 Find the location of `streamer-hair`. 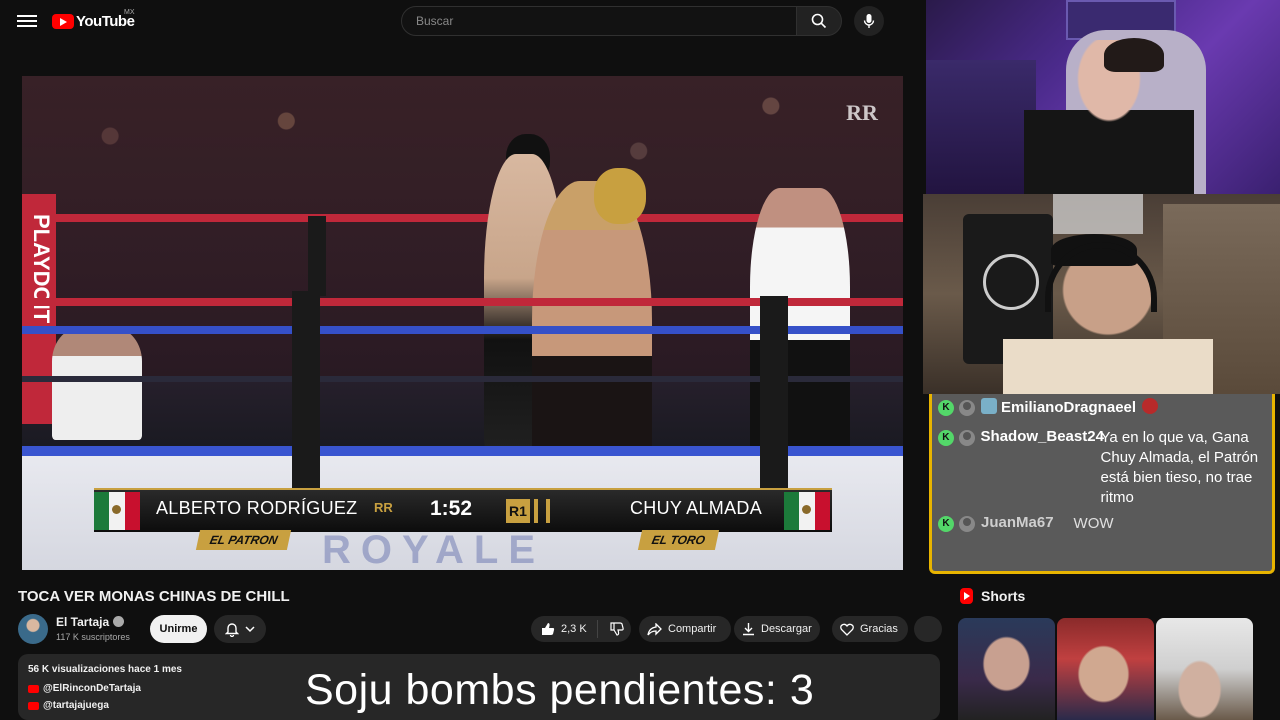

streamer-hair is located at coordinates (1134, 55).